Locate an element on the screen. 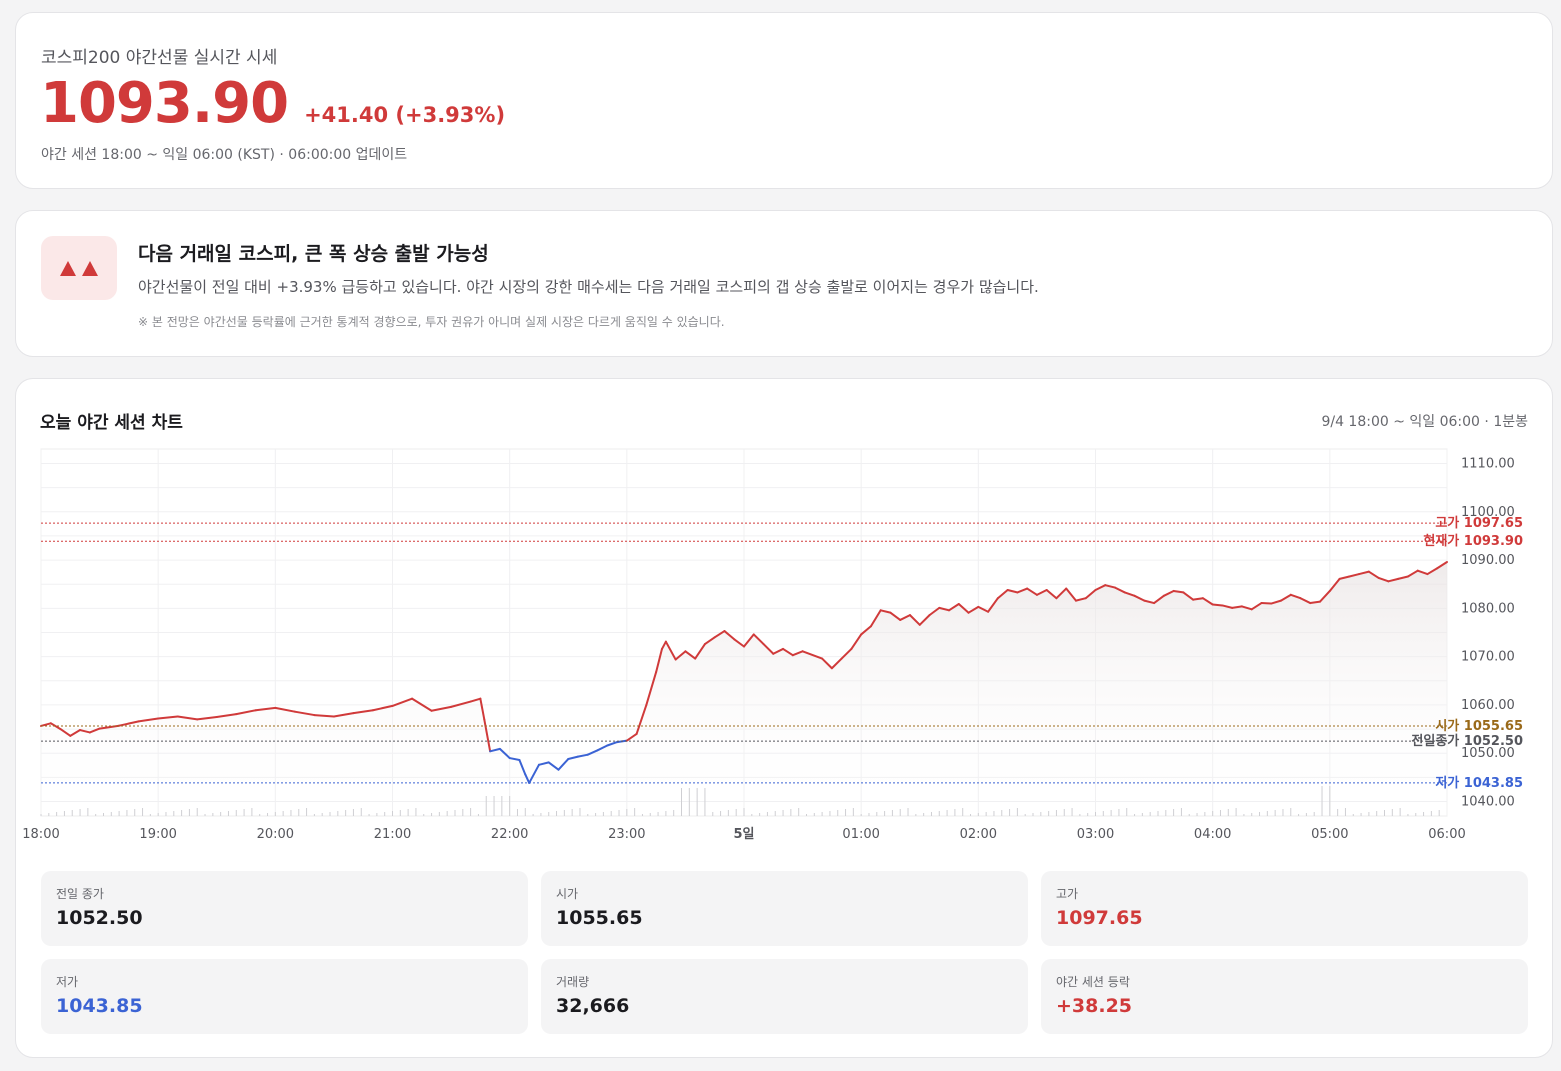 This screenshot has height=1071, width=1561. y-tick-label: 1040.00 is located at coordinates (1488, 802).